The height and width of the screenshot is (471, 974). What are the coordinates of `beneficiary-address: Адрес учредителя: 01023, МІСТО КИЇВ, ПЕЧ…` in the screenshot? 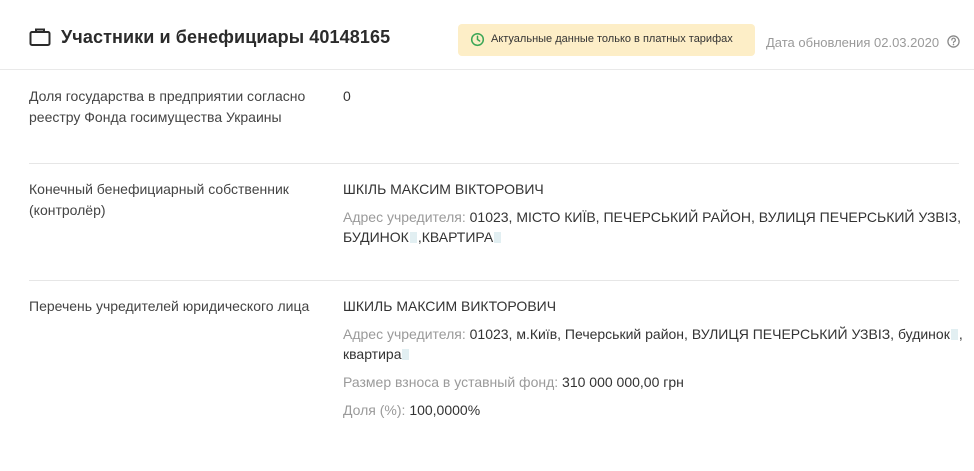 It's located at (653, 227).